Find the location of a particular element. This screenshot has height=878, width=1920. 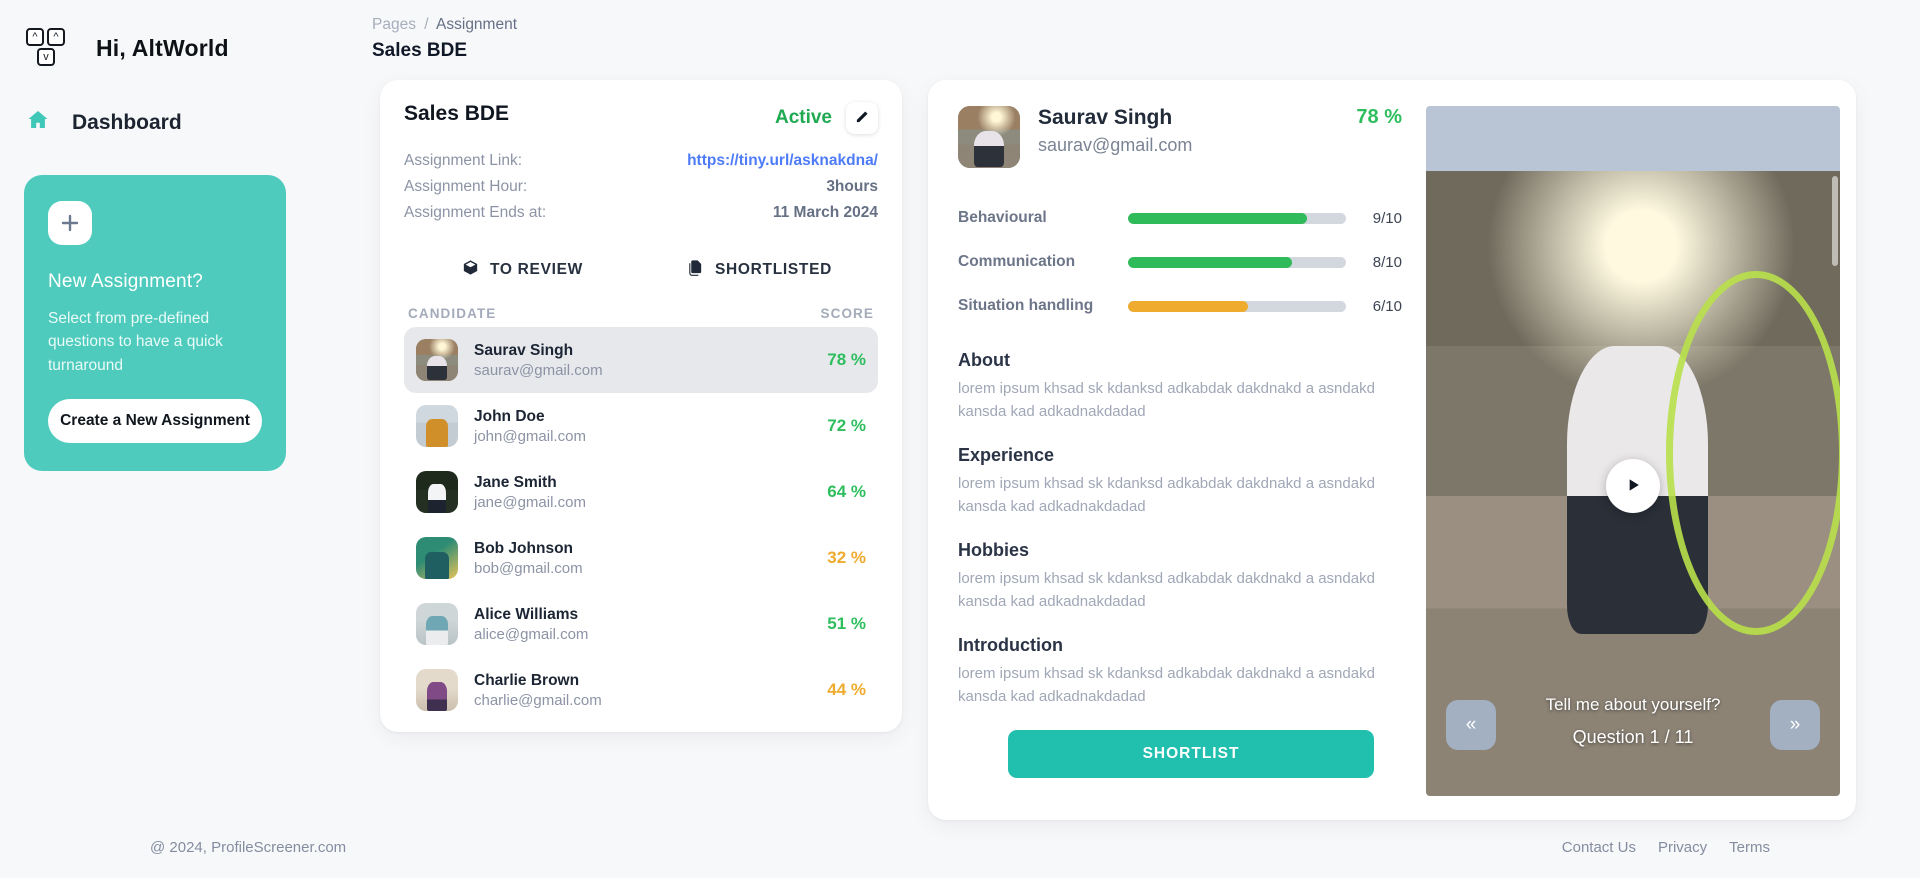

skill-label: Situation handling is located at coordinates (1026, 305).